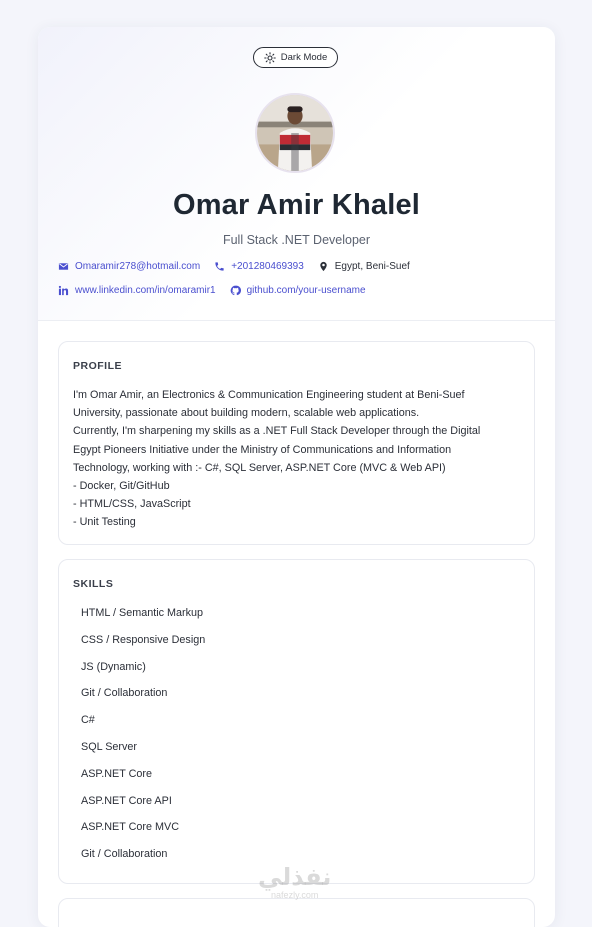 The image size is (592, 927). What do you see at coordinates (219, 266) in the screenshot?
I see `phone-icon` at bounding box center [219, 266].